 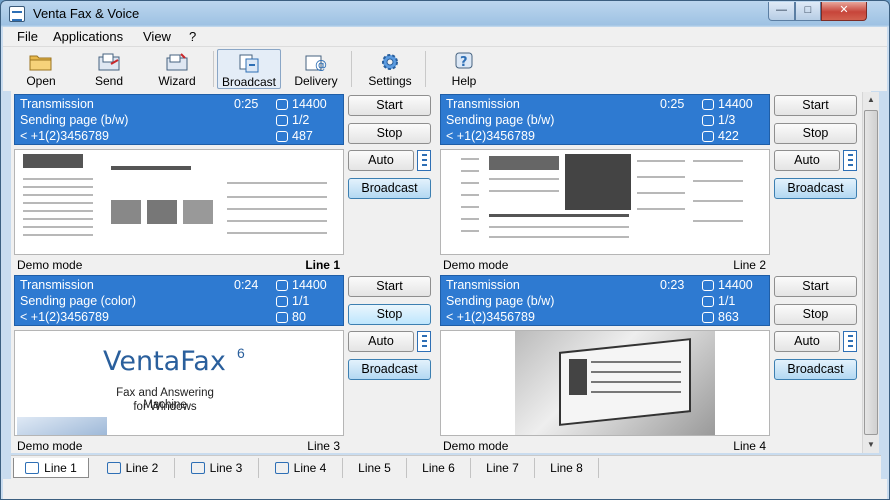 What do you see at coordinates (88, 36) in the screenshot?
I see `menu-applications: Applications` at bounding box center [88, 36].